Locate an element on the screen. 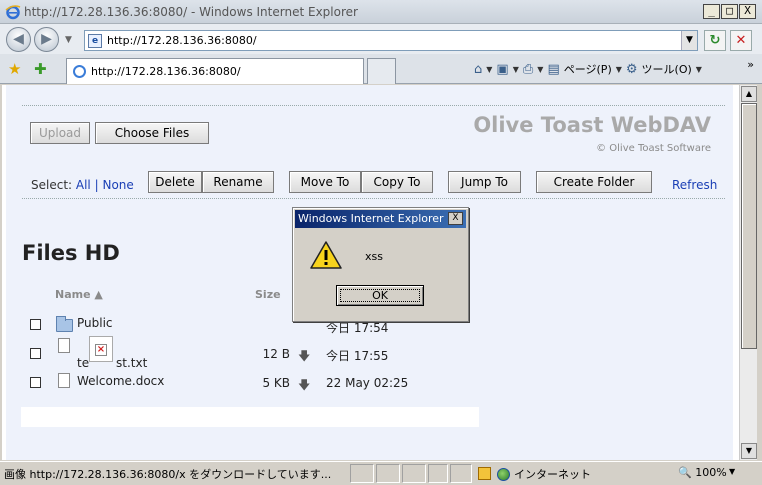  stop-x-icon: ✕ is located at coordinates (741, 40).